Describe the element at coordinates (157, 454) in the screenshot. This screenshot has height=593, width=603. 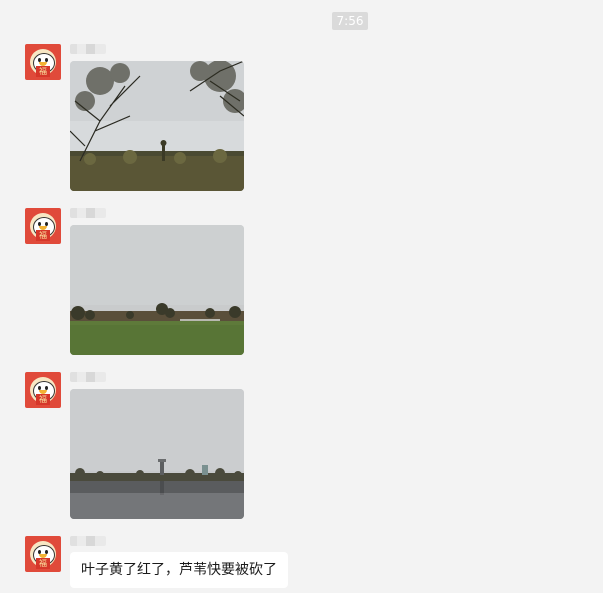
I see `image-message-lake` at that location.